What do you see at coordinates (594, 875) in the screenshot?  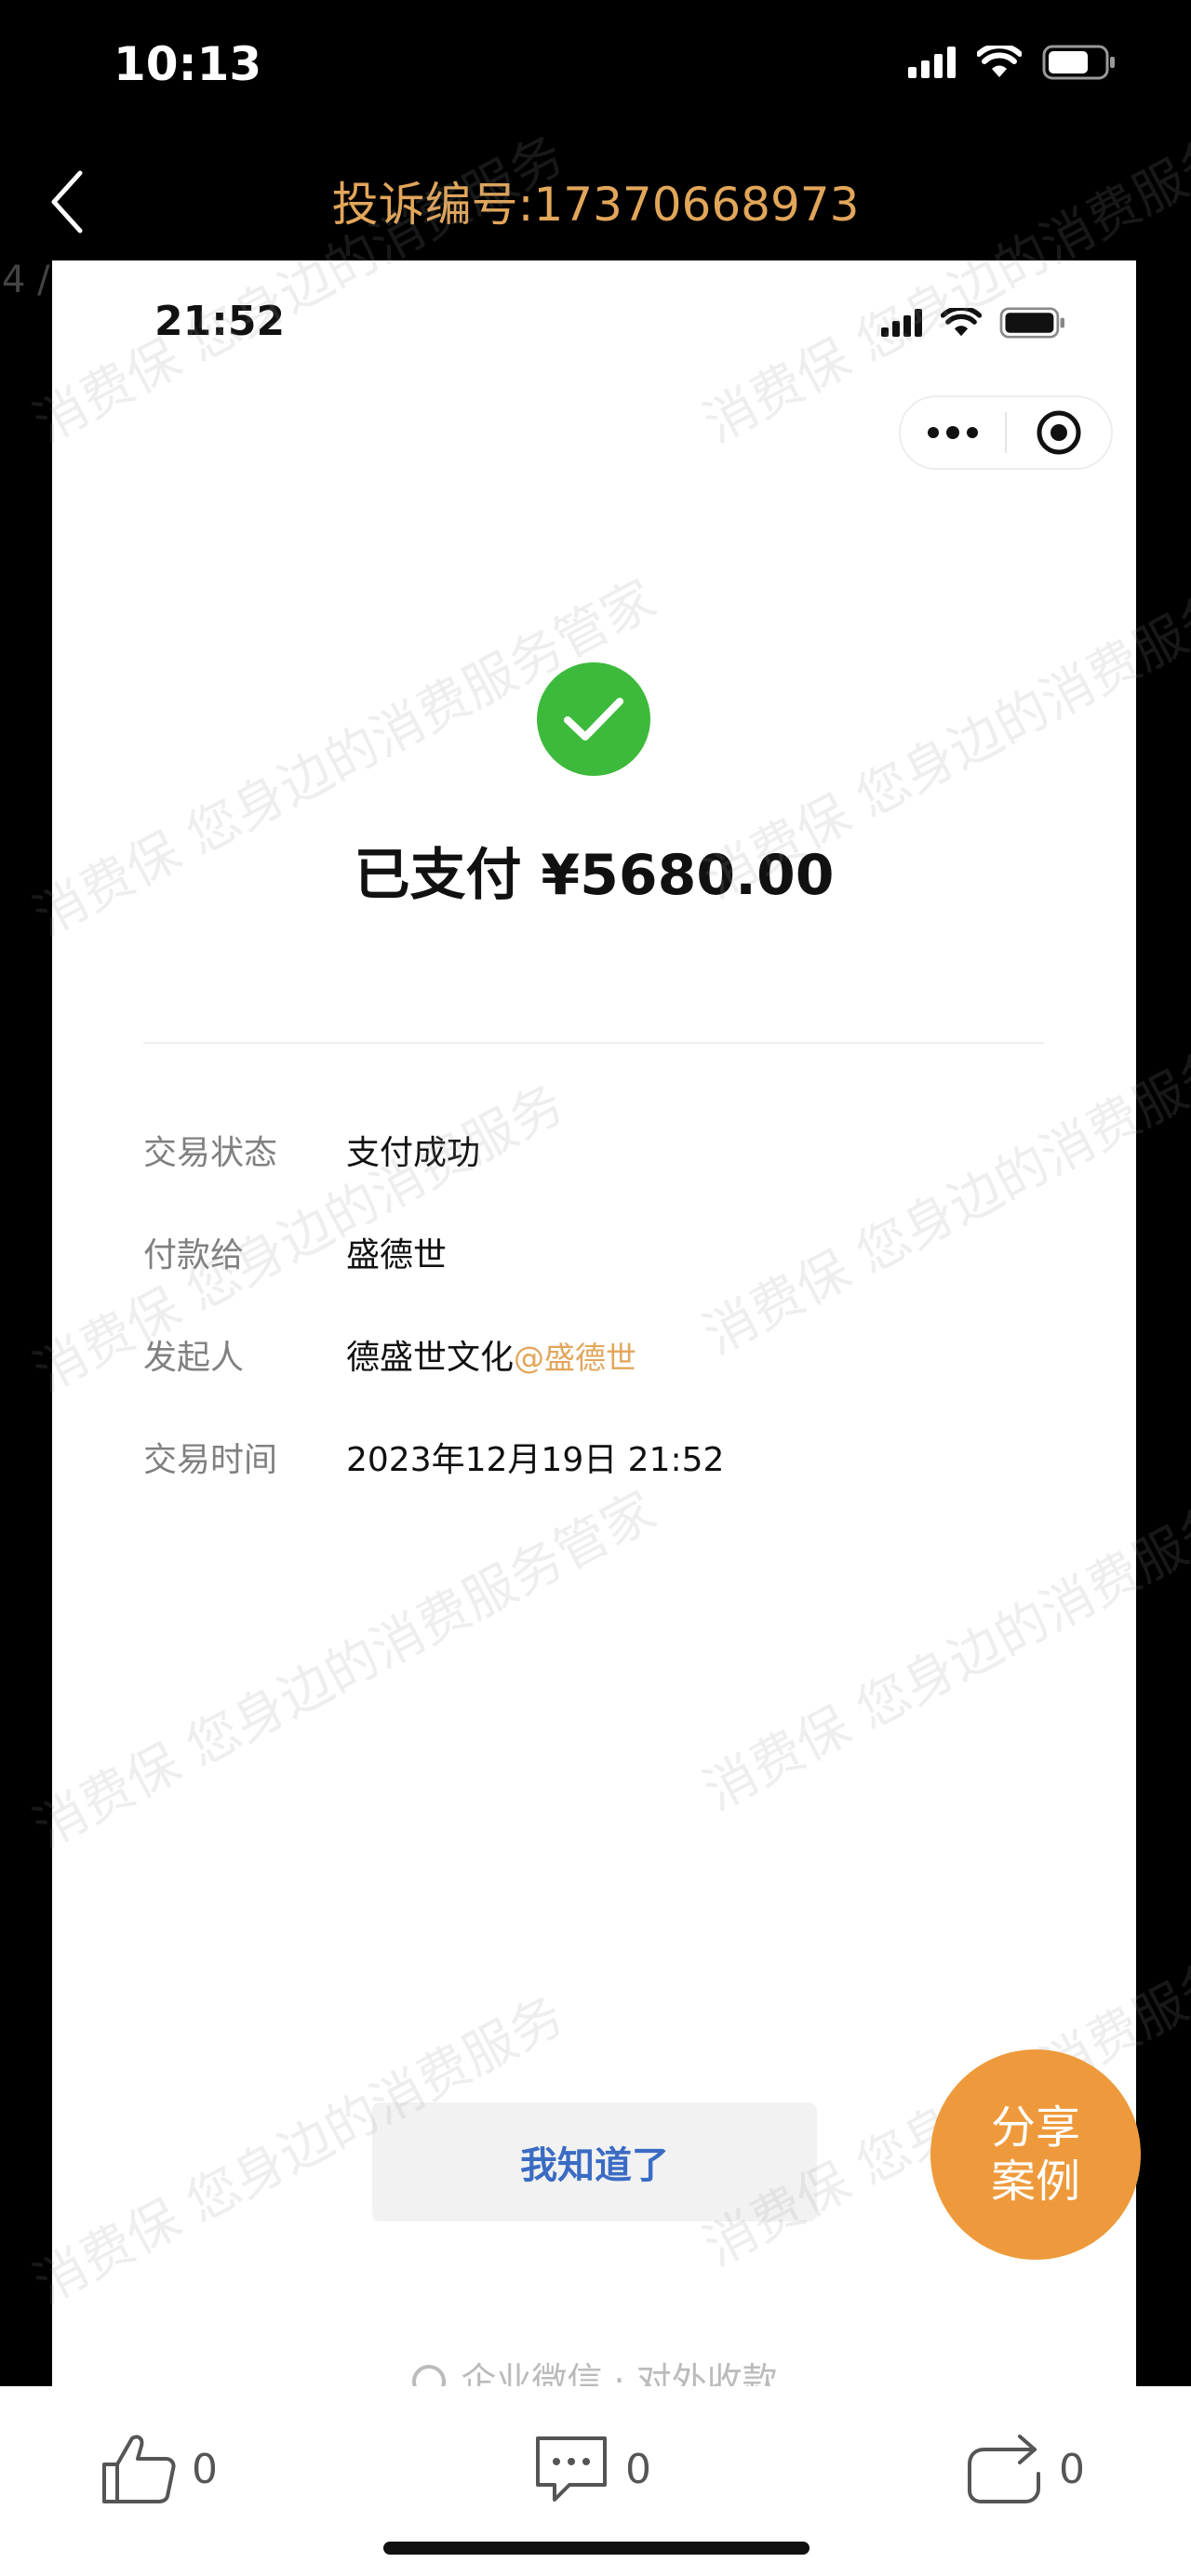 I see `paid-amount-title: 已支付 ¥5680.00` at bounding box center [594, 875].